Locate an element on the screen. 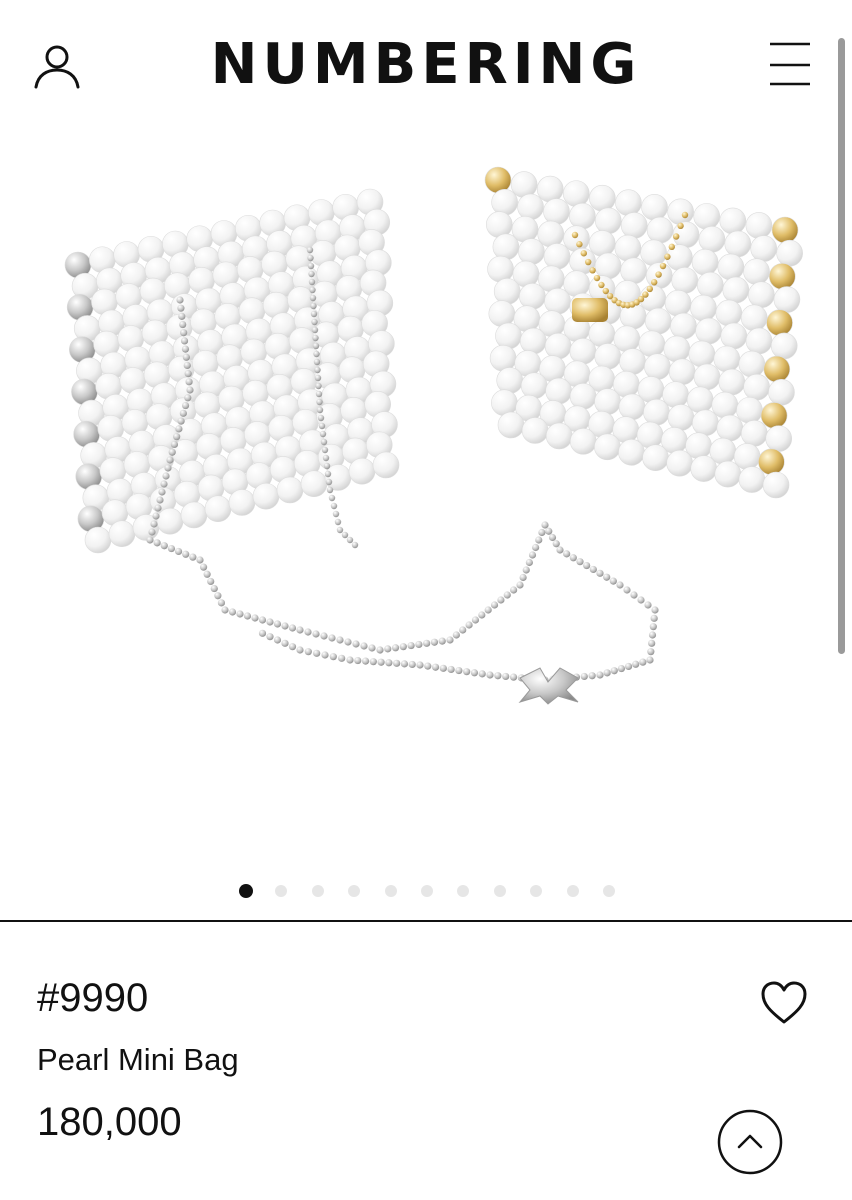 This screenshot has width=852, height=1200. heart-icon is located at coordinates (784, 1002).